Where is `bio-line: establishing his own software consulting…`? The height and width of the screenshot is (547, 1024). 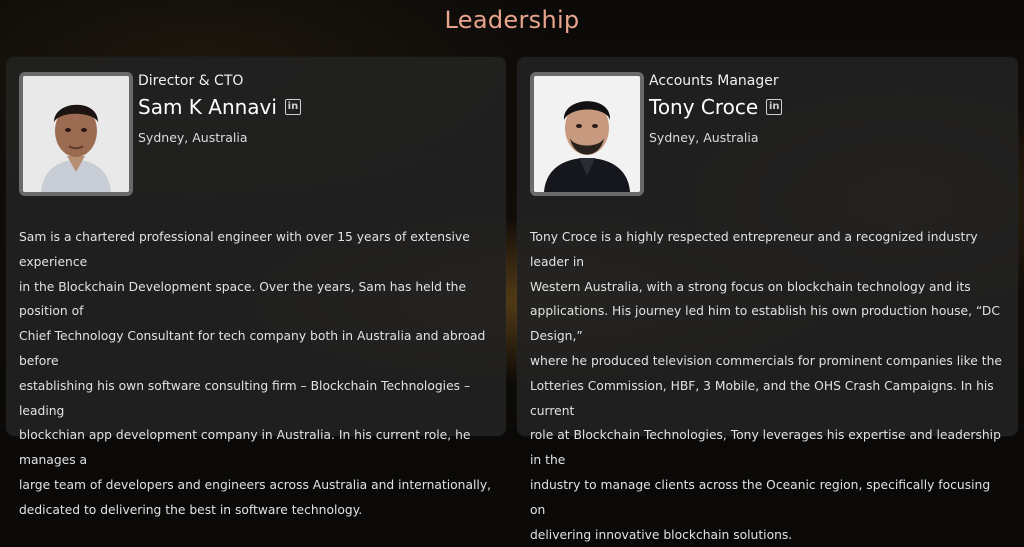
bio-line: establishing his own software consulting… is located at coordinates (245, 398).